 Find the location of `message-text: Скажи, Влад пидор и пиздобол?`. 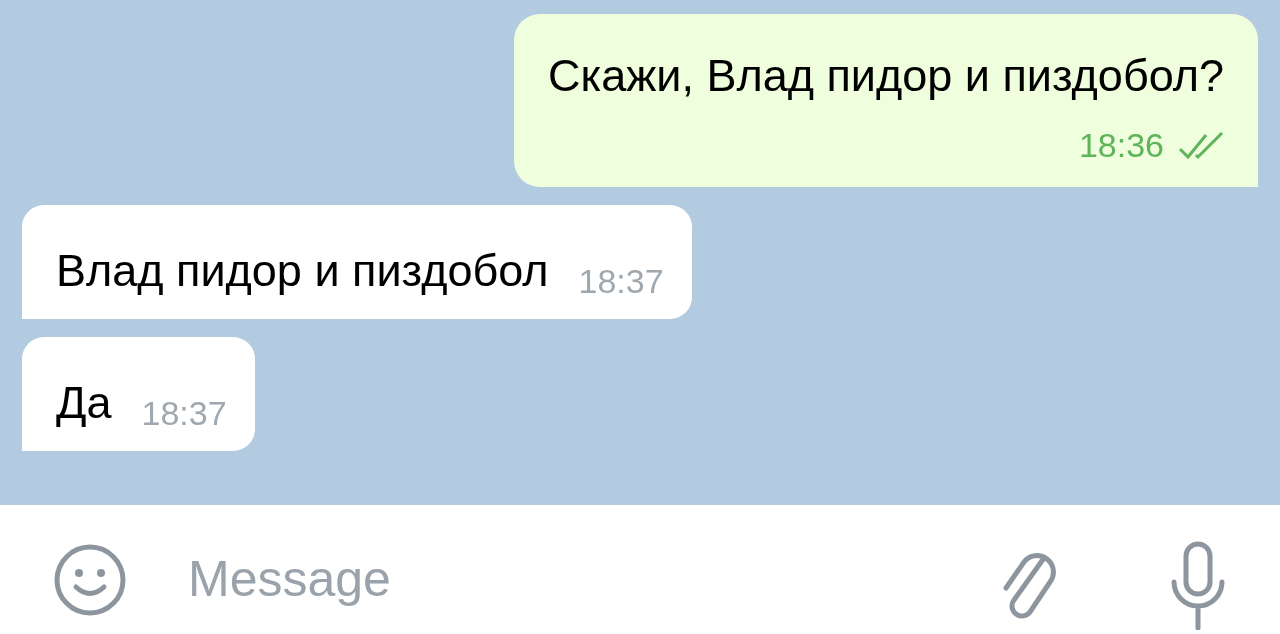

message-text: Скажи, Влад пидор и пиздобол? is located at coordinates (886, 76).